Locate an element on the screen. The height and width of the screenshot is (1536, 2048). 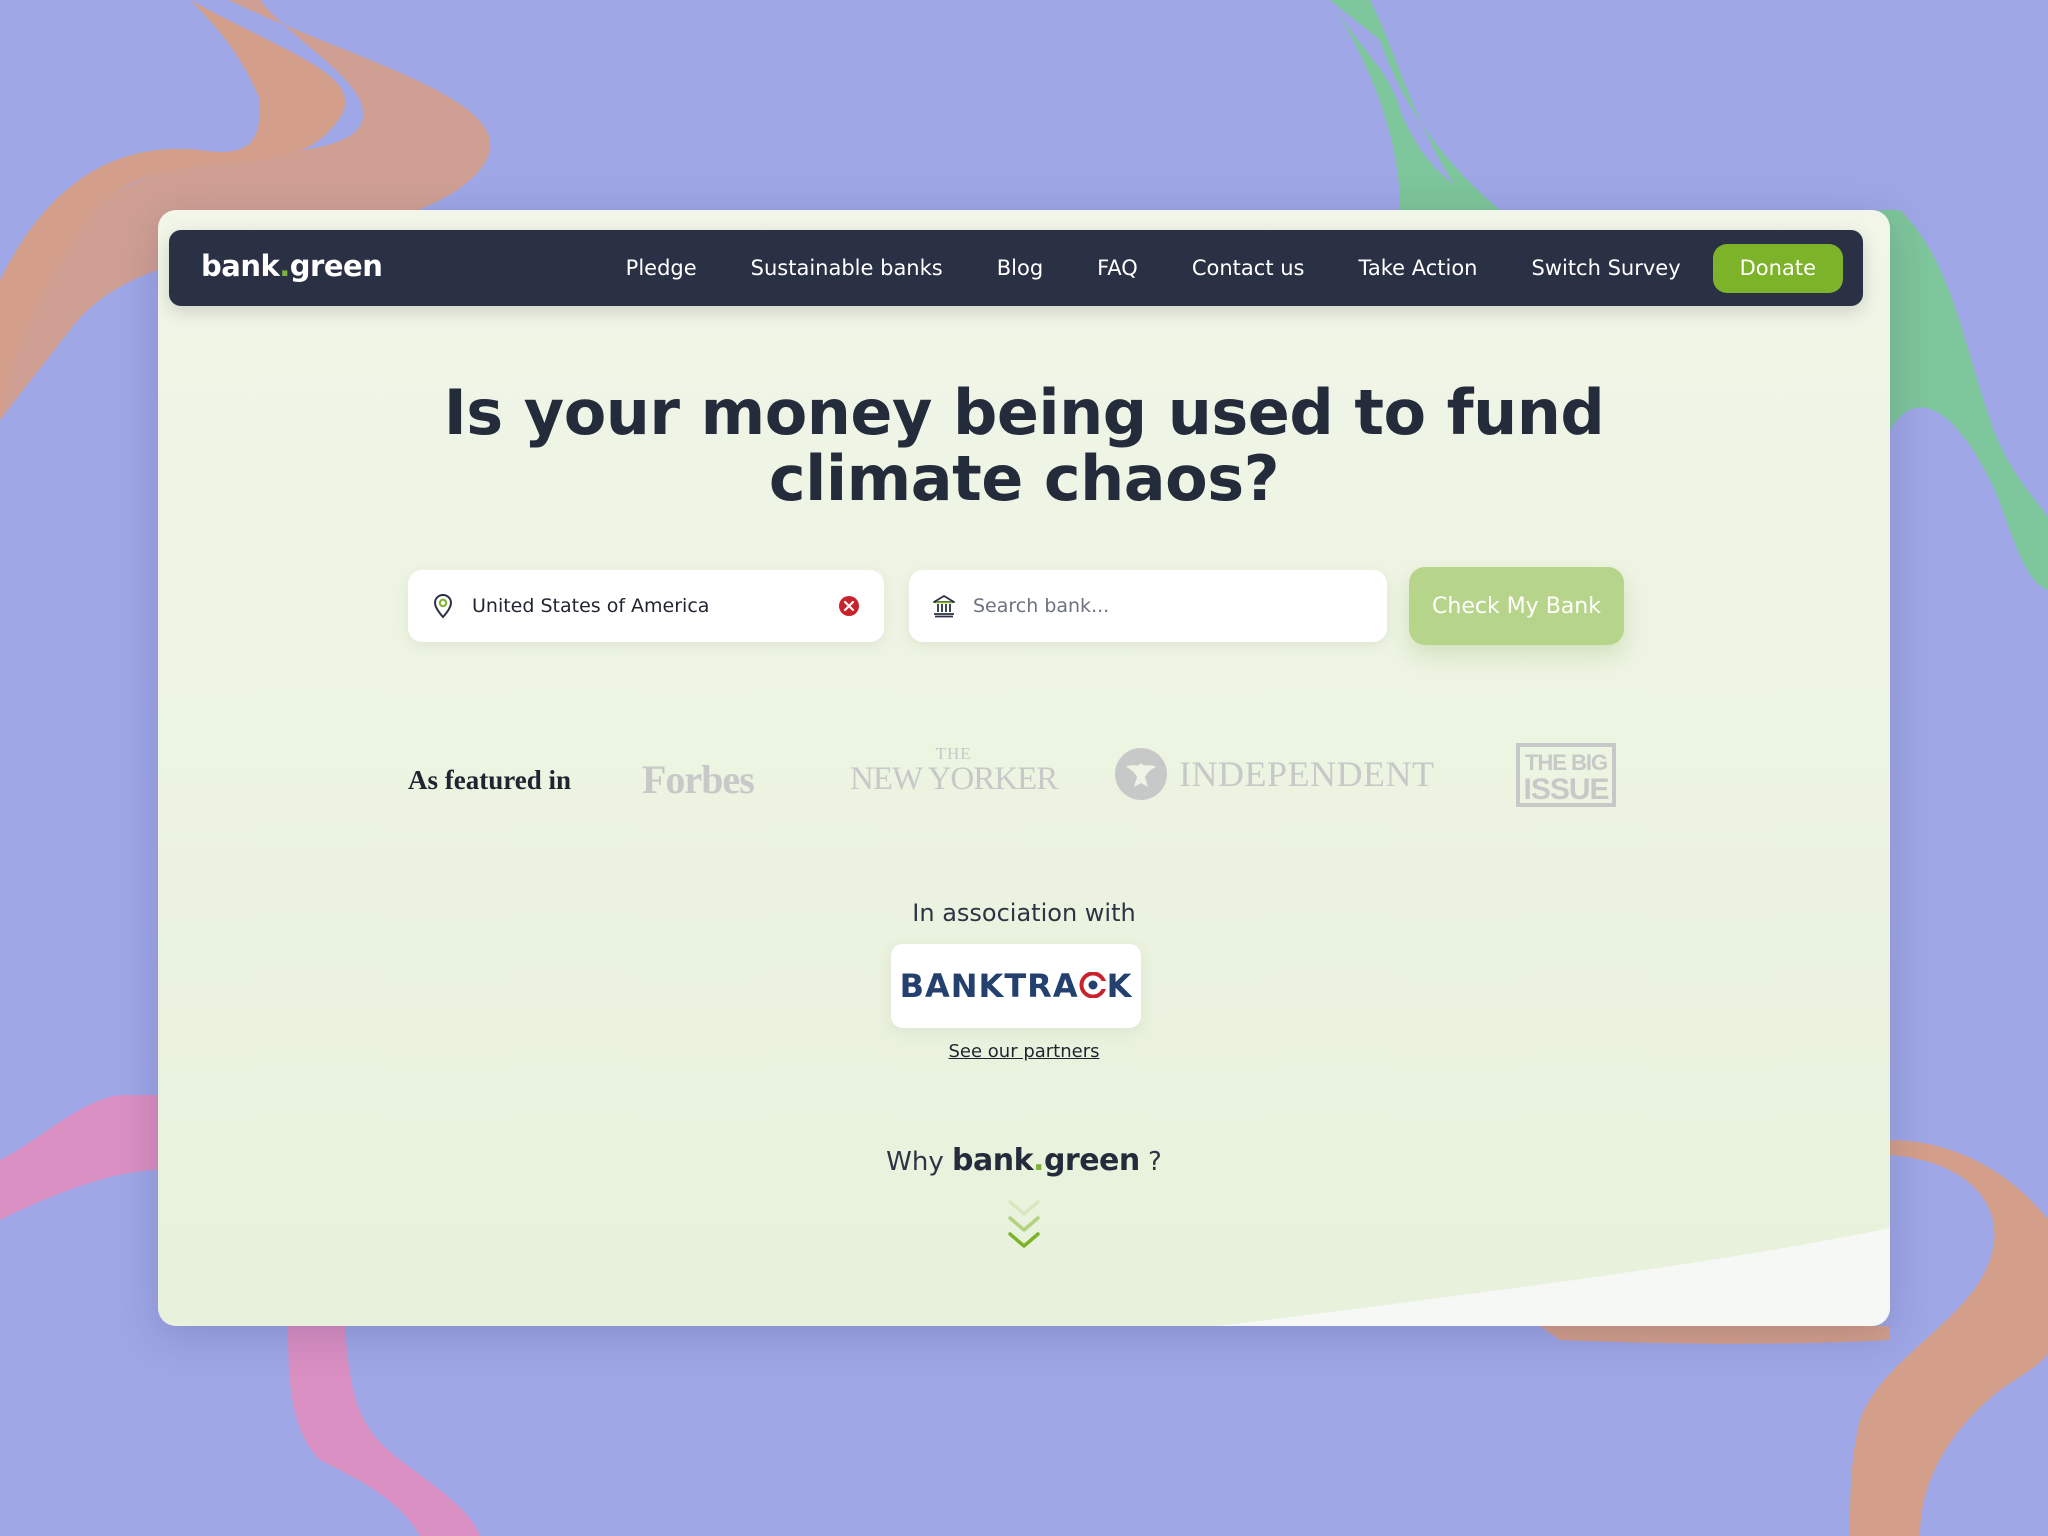
why-bank-green: Why bank.green ? is located at coordinates (1024, 1161).